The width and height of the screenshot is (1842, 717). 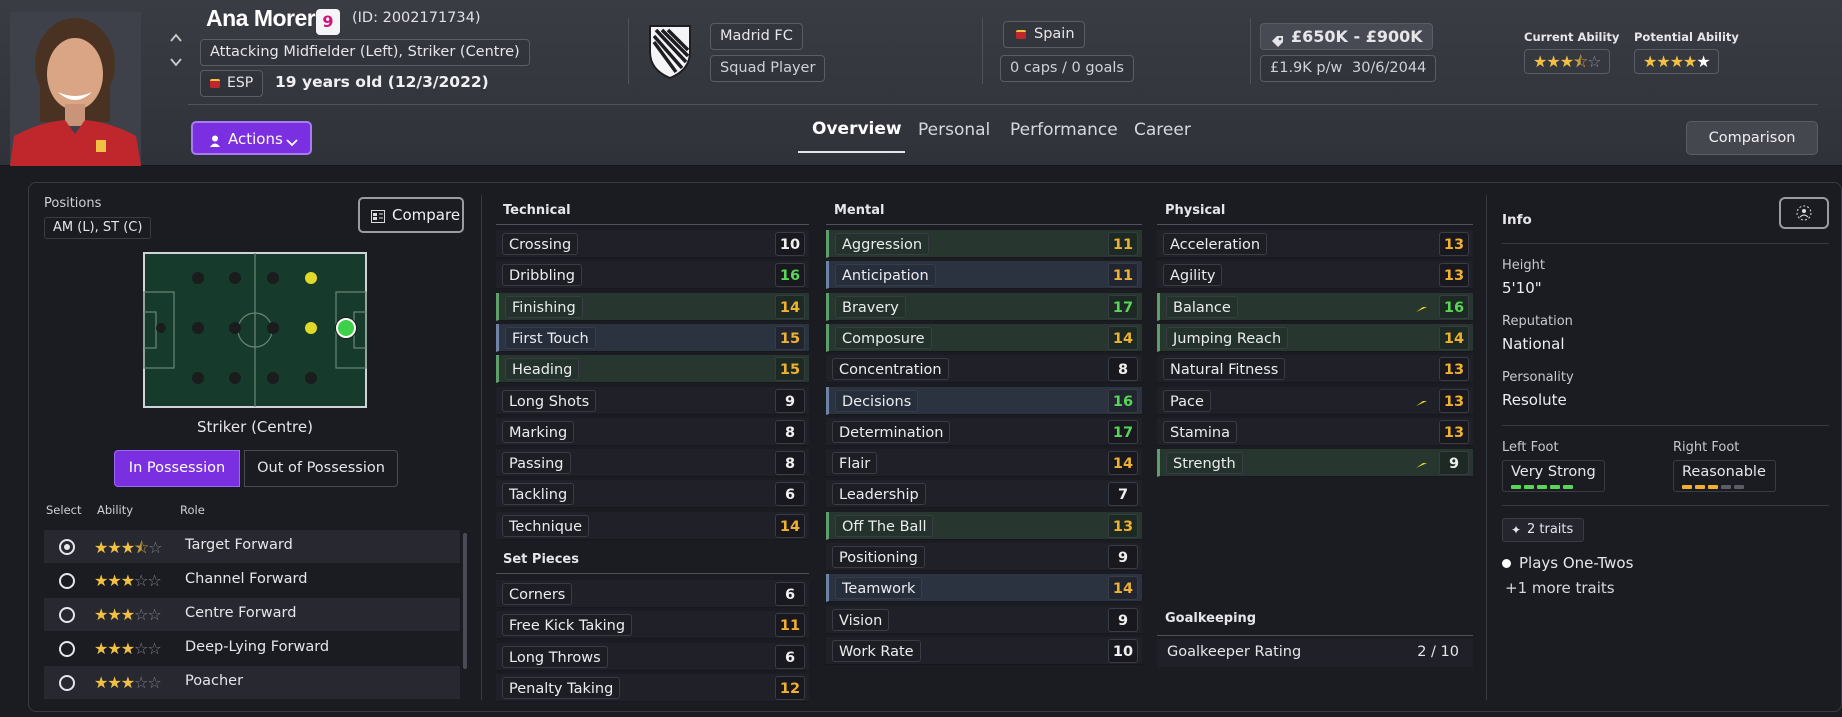 I want to click on attribute-name: Flair, so click(x=855, y=463).